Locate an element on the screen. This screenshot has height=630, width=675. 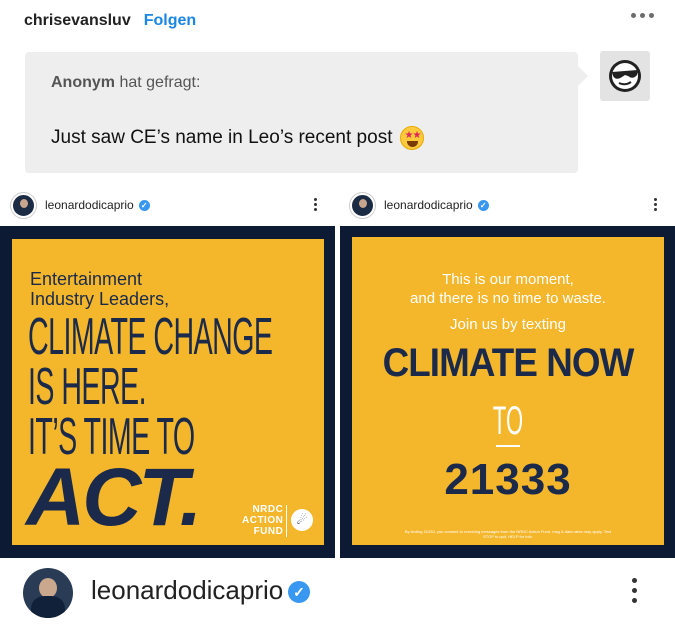
follow-button: Folgen is located at coordinates (170, 21).